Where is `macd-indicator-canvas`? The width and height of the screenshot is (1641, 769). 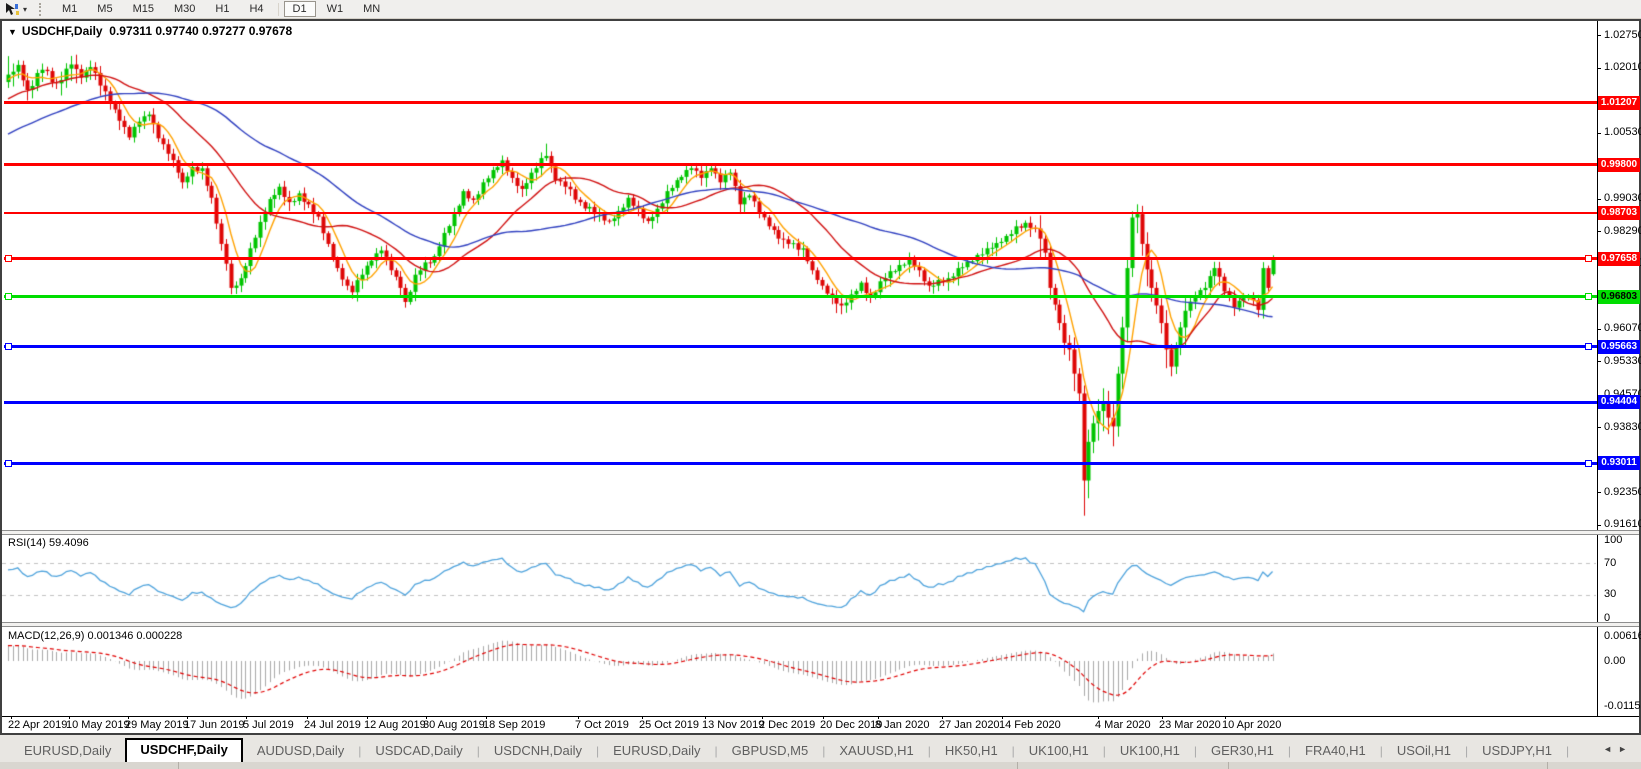 macd-indicator-canvas is located at coordinates (799, 671).